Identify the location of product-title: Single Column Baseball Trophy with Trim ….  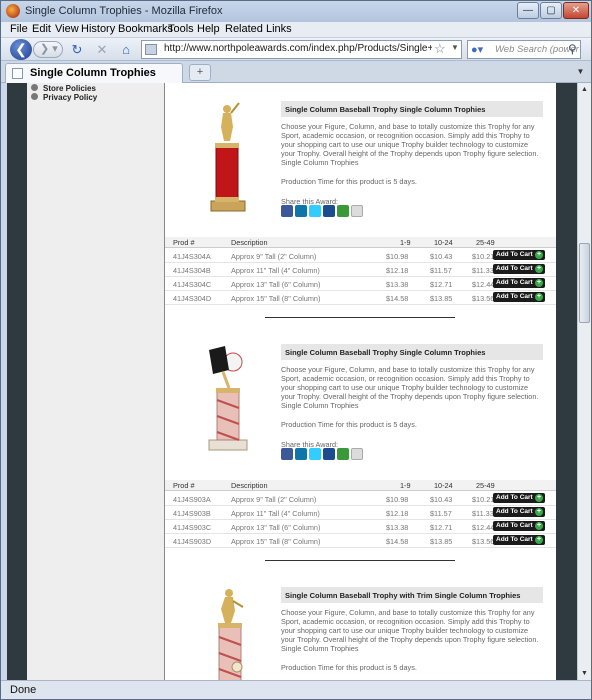
(412, 595).